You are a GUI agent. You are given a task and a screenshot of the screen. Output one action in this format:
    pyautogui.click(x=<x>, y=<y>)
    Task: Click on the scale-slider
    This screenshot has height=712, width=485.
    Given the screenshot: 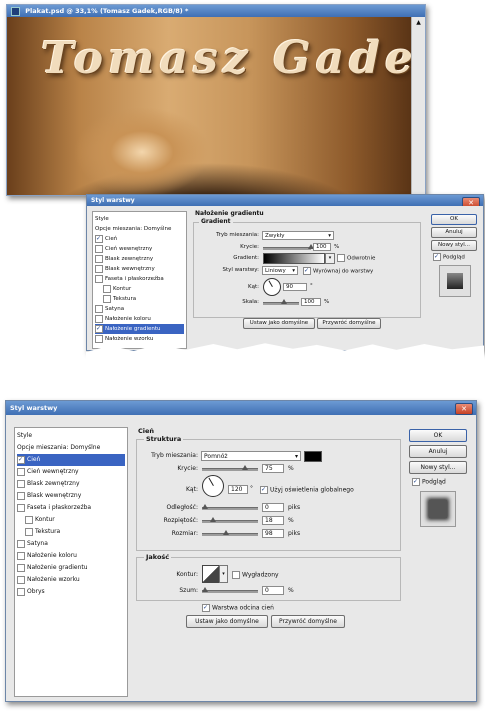 What is the action you would take?
    pyautogui.click(x=281, y=302)
    